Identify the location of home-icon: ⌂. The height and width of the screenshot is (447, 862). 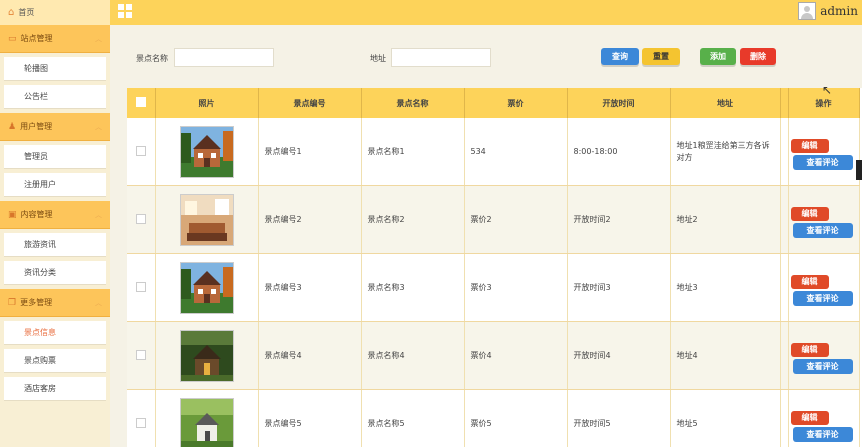
(11, 12).